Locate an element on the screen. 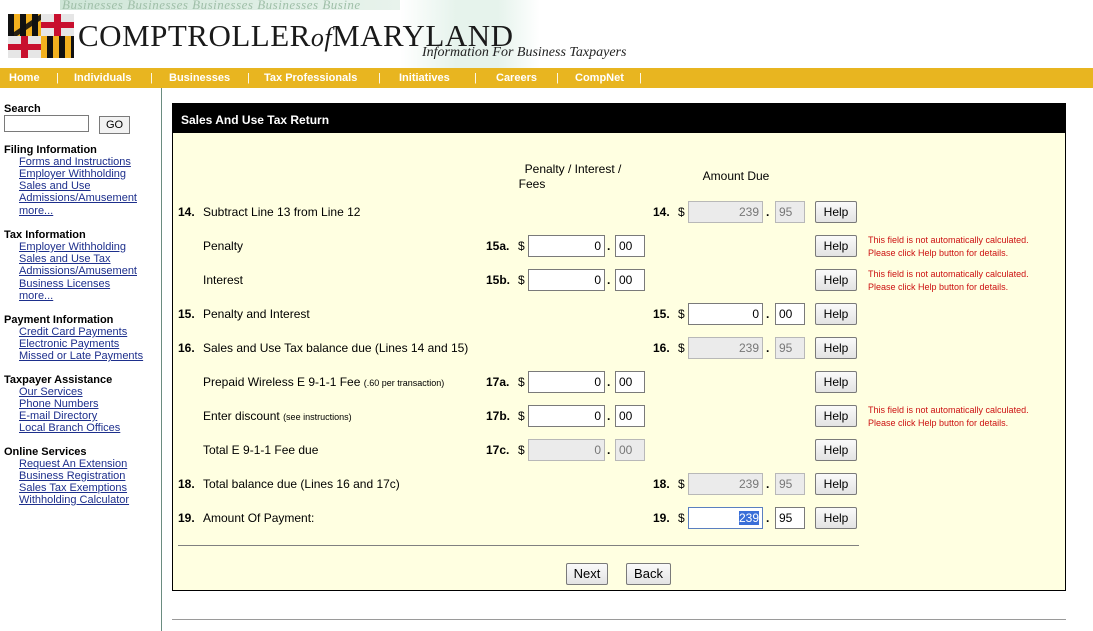 This screenshot has height=631, width=1093. line-number: 14. is located at coordinates (661, 212).